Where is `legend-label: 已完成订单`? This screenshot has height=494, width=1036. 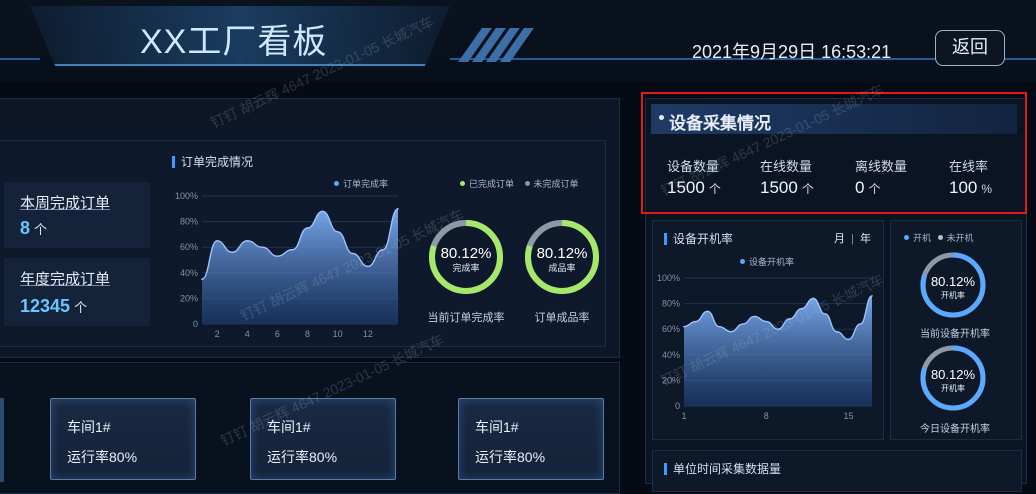 legend-label: 已完成订单 is located at coordinates (492, 184).